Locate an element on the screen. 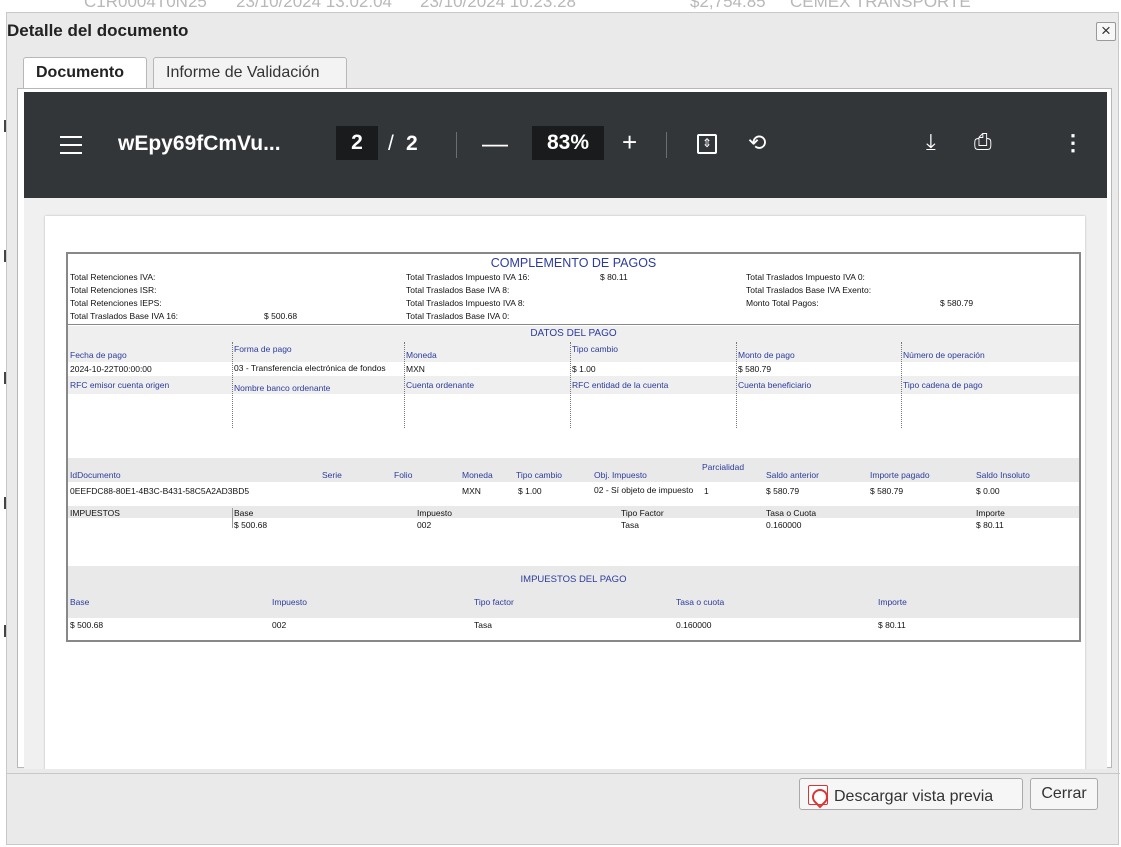  value-moneda-doc: MXN is located at coordinates (471, 491).